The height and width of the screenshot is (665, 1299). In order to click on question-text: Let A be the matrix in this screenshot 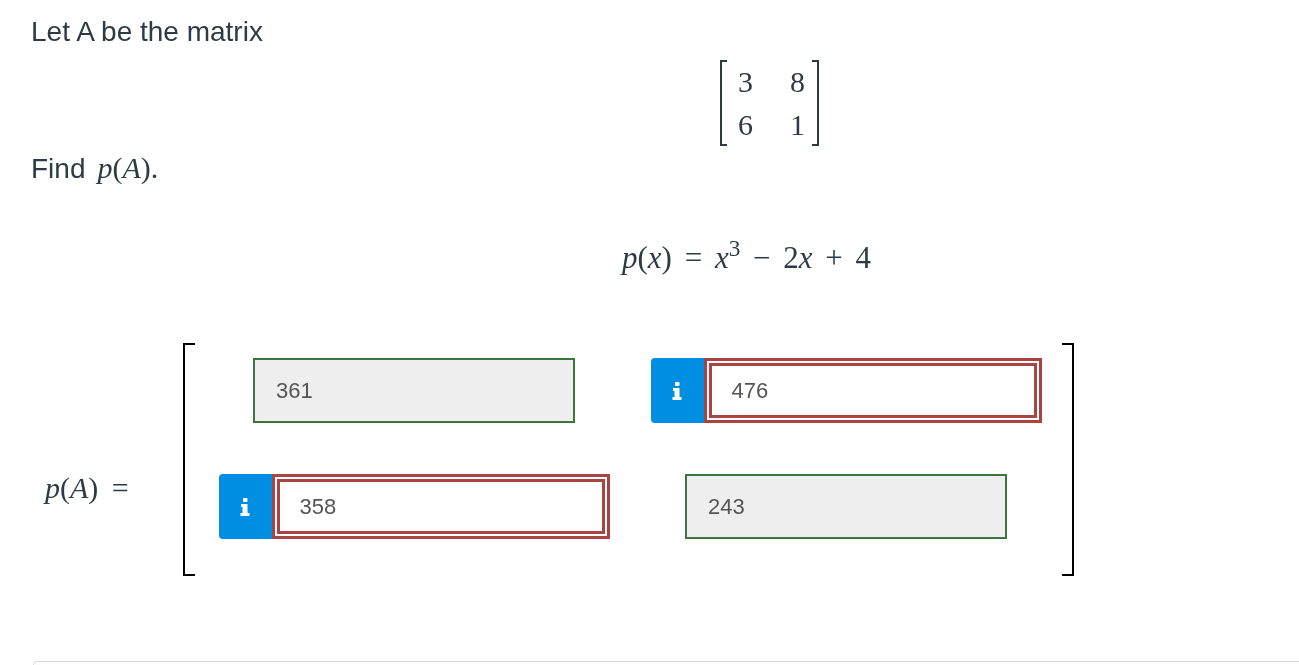, I will do `click(147, 32)`.